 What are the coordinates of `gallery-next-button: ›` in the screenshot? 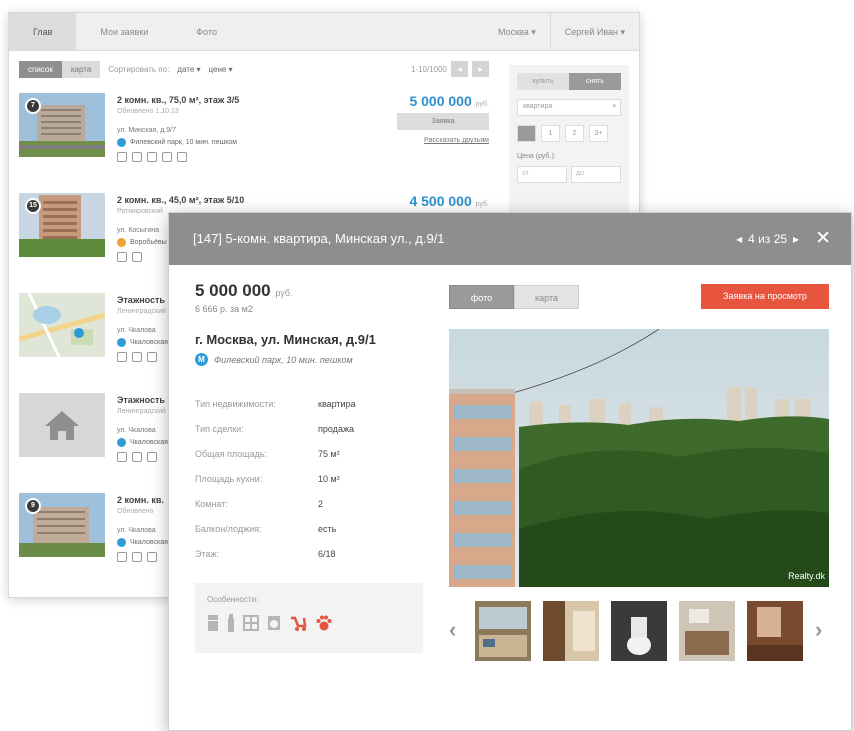 It's located at (818, 630).